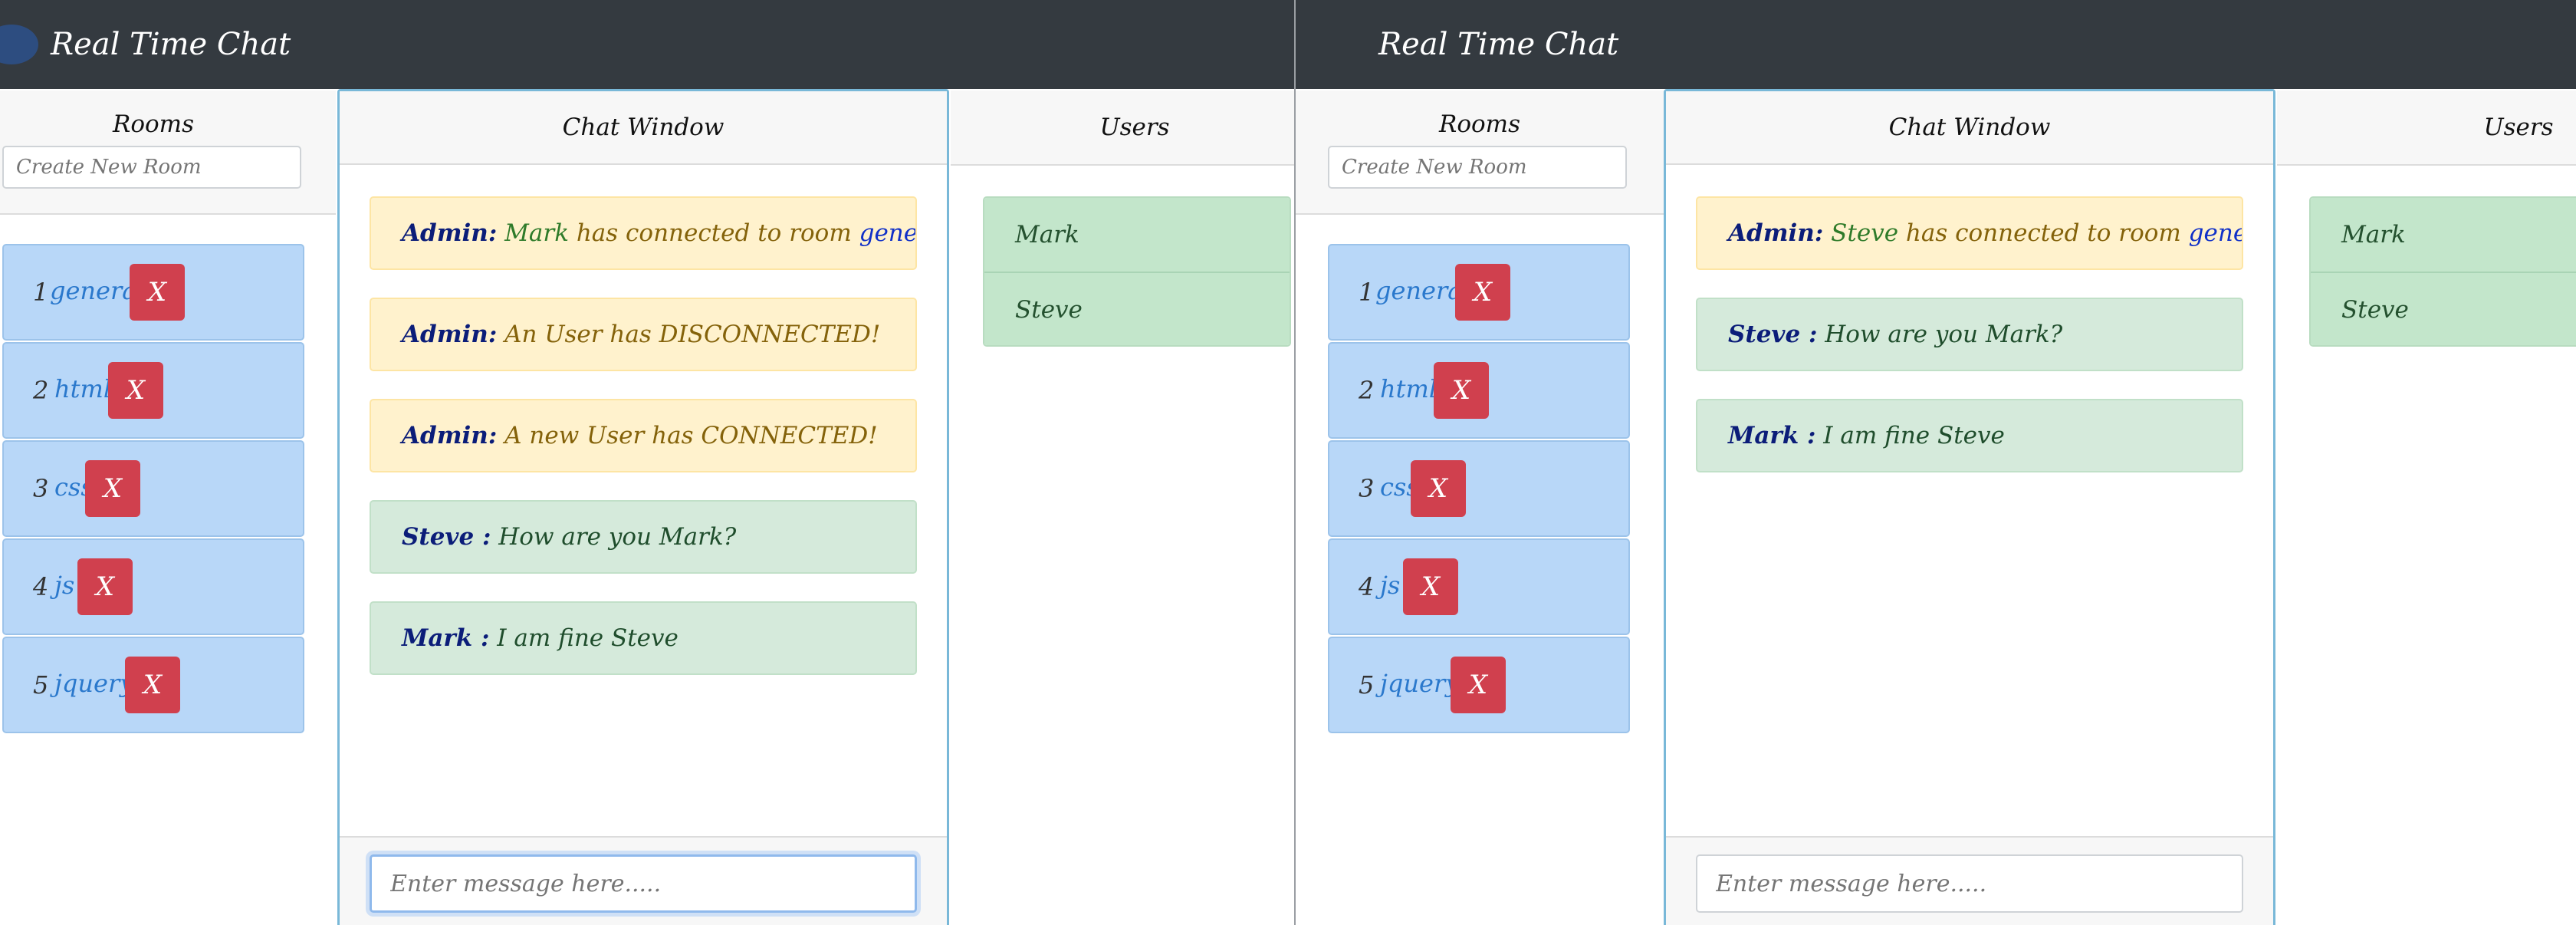  Describe the element at coordinates (19, 44) in the screenshot. I see `logo-icon` at that location.